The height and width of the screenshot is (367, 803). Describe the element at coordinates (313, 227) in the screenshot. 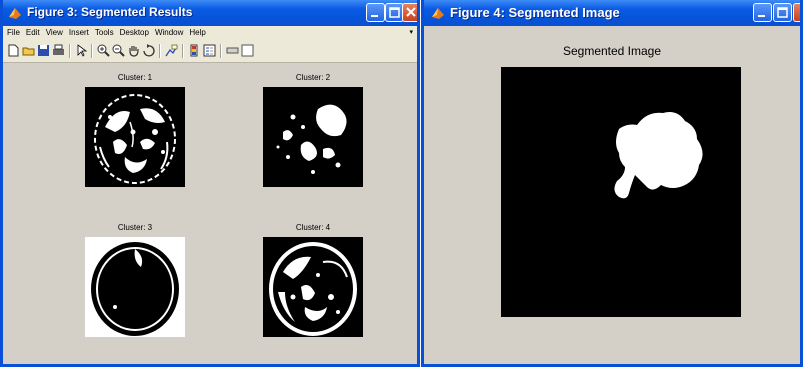

I see `cluster-4-title: Cluster: 4` at that location.